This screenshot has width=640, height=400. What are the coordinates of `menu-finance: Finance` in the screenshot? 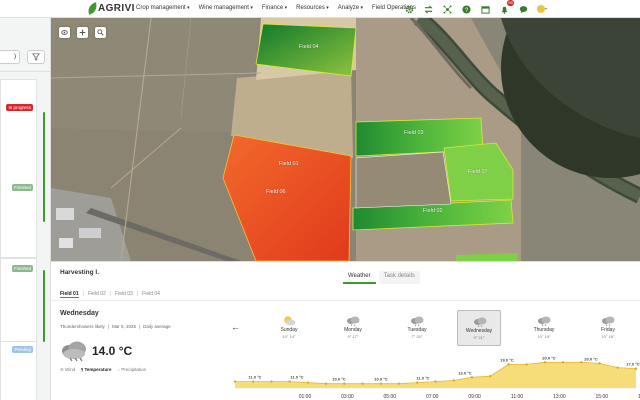 It's located at (274, 8).